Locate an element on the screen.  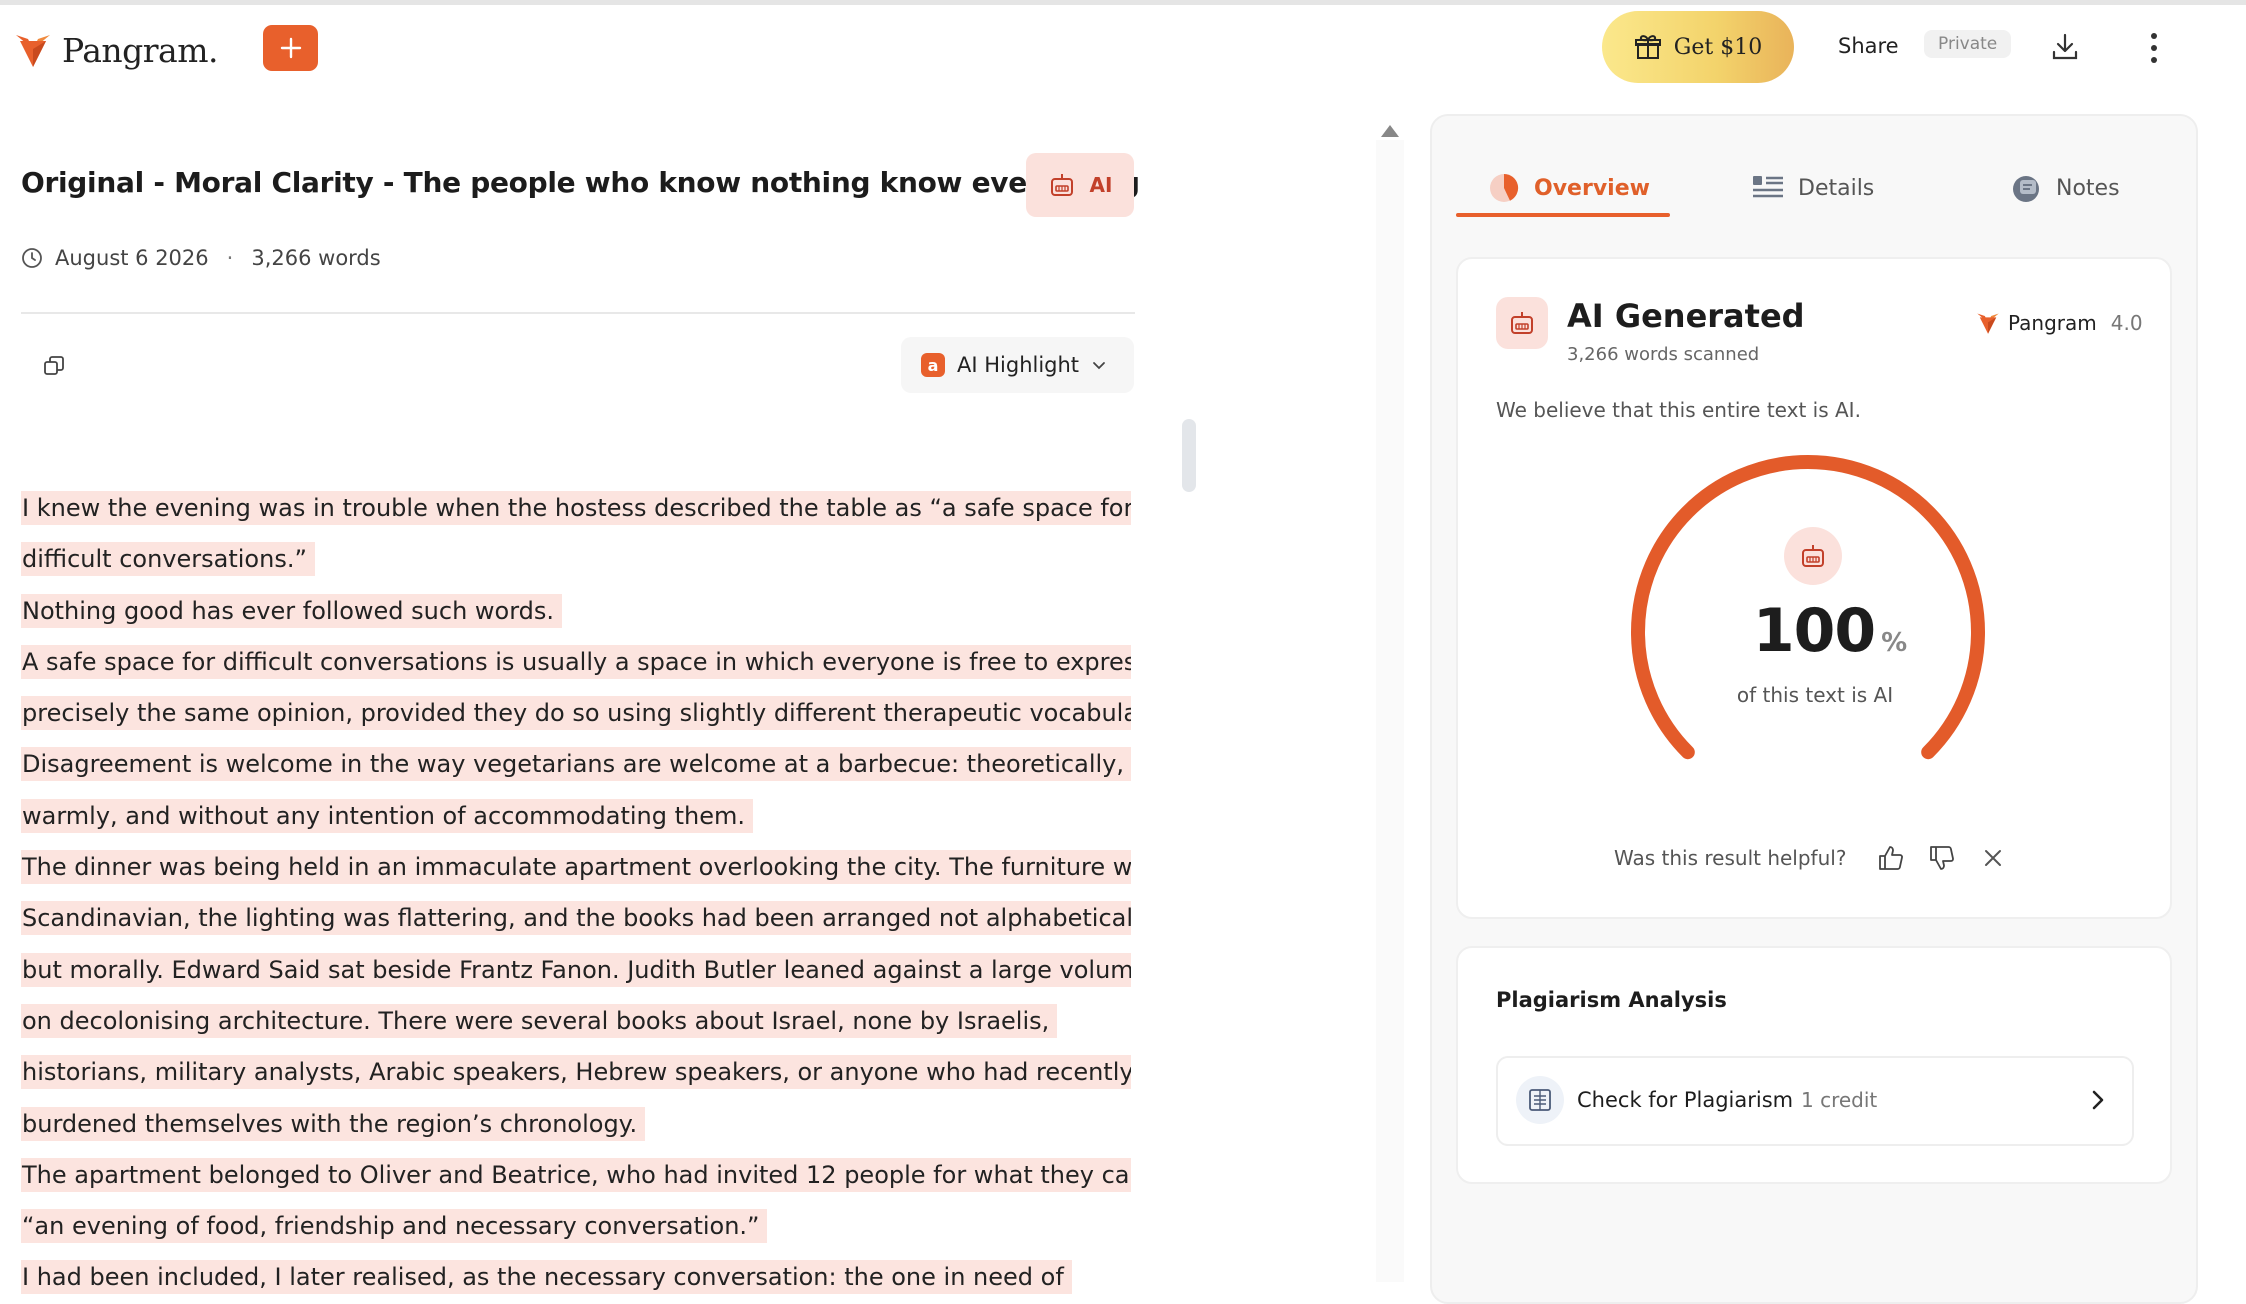
share-button: Share is located at coordinates (1868, 46).